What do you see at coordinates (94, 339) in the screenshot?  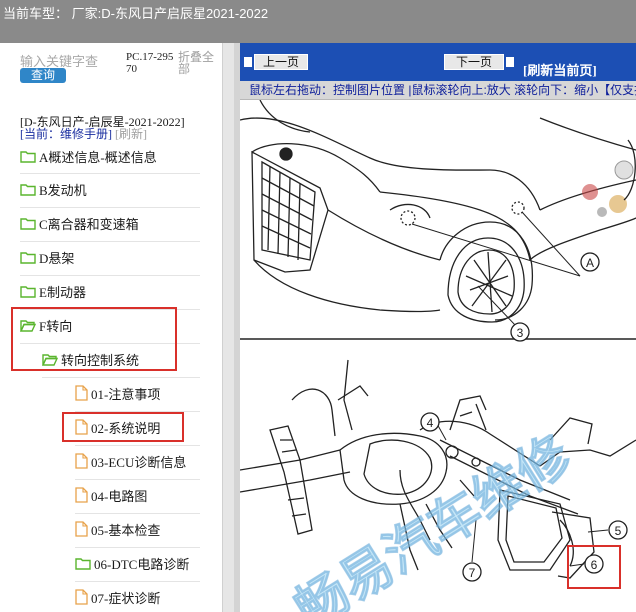 I see `steering-highlight-box` at bounding box center [94, 339].